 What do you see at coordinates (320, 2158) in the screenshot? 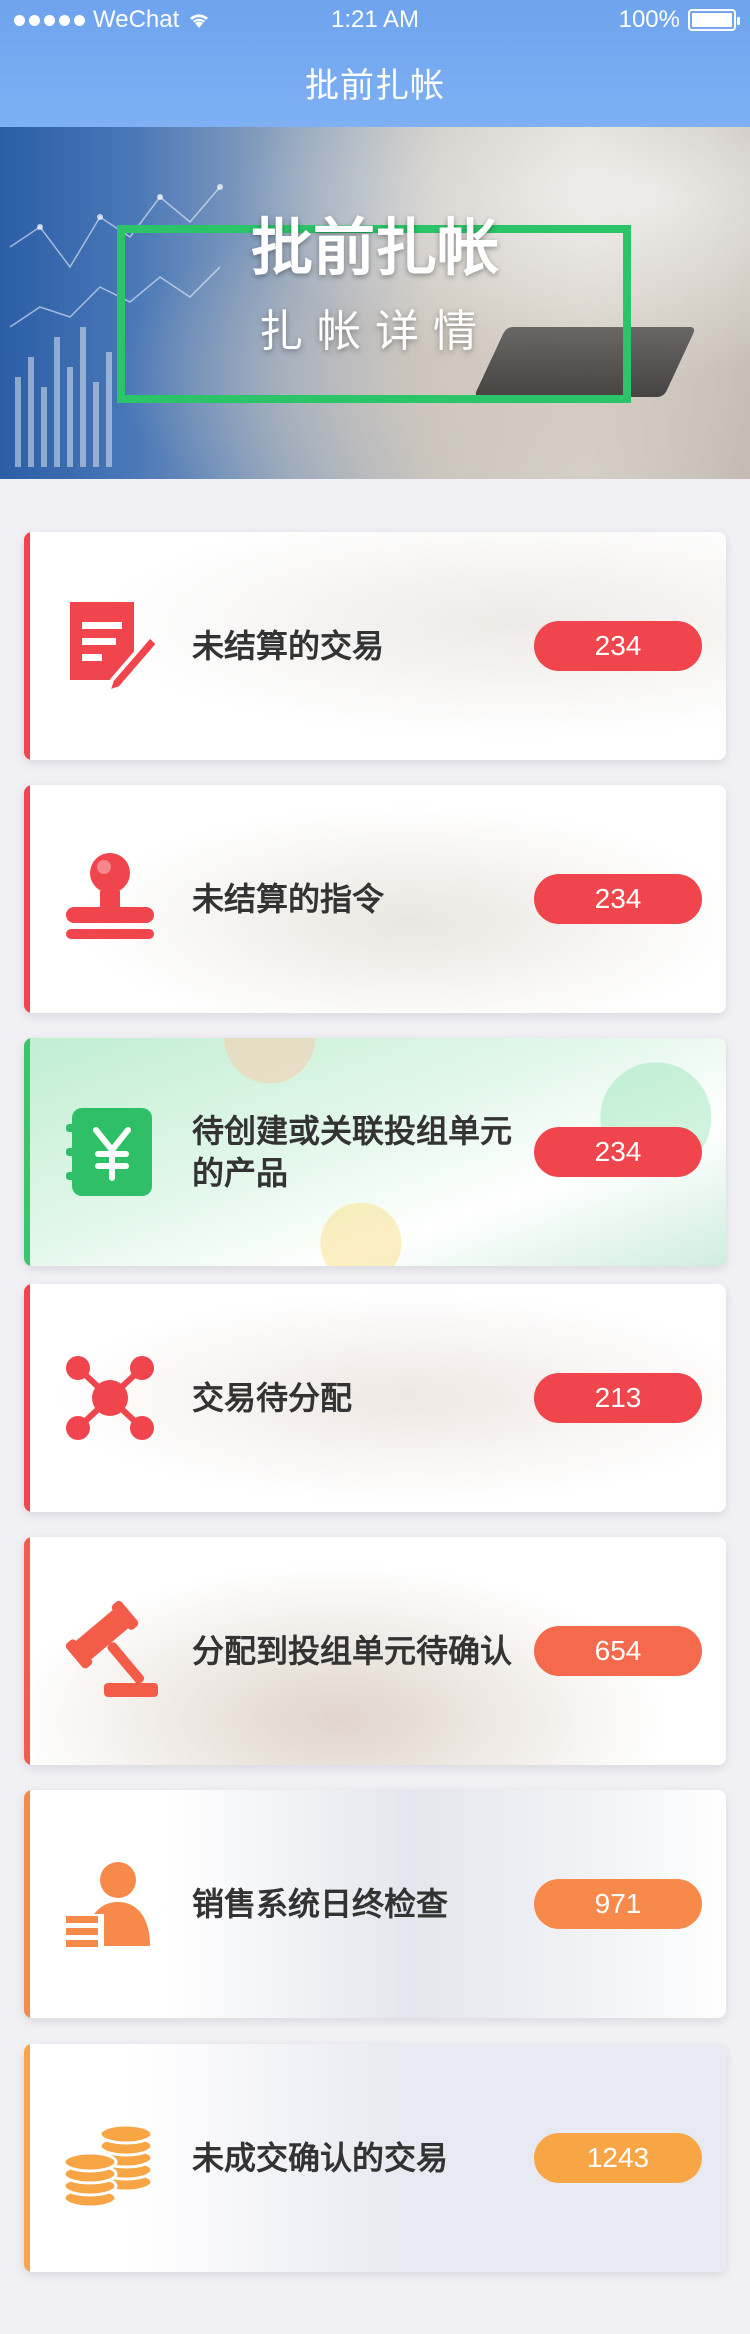
I see `item-label: 未成交确认的交易` at bounding box center [320, 2158].